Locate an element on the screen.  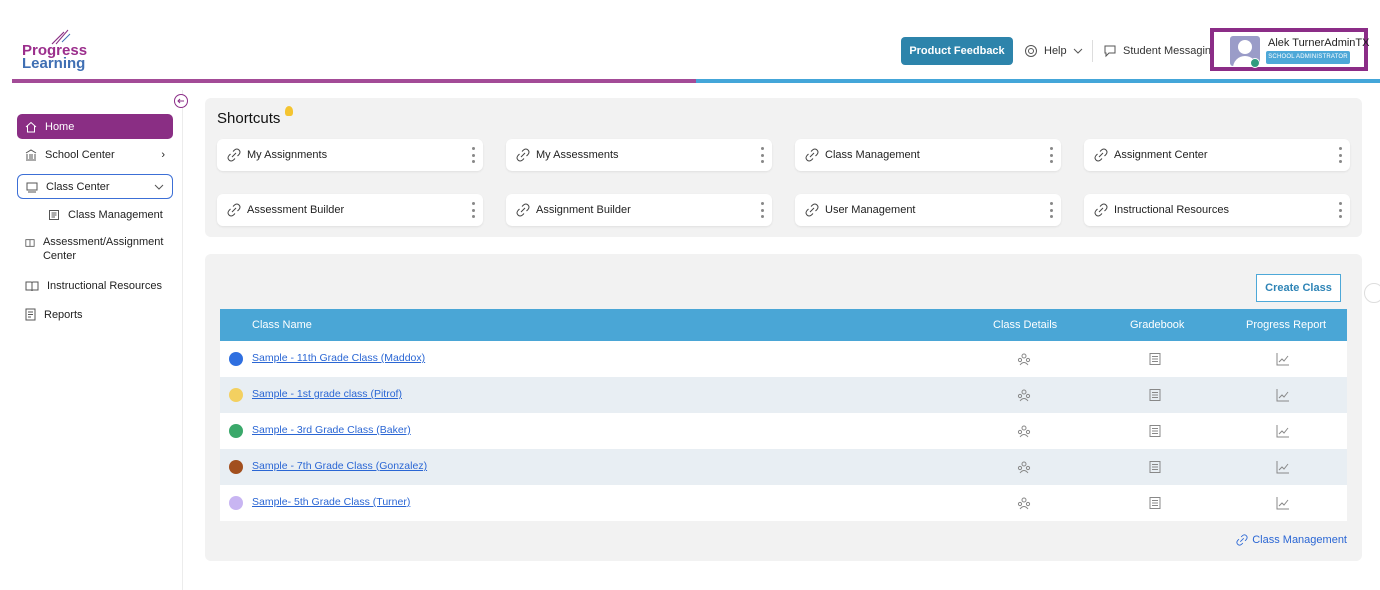
chevron-down-icon is located at coordinates (159, 187).